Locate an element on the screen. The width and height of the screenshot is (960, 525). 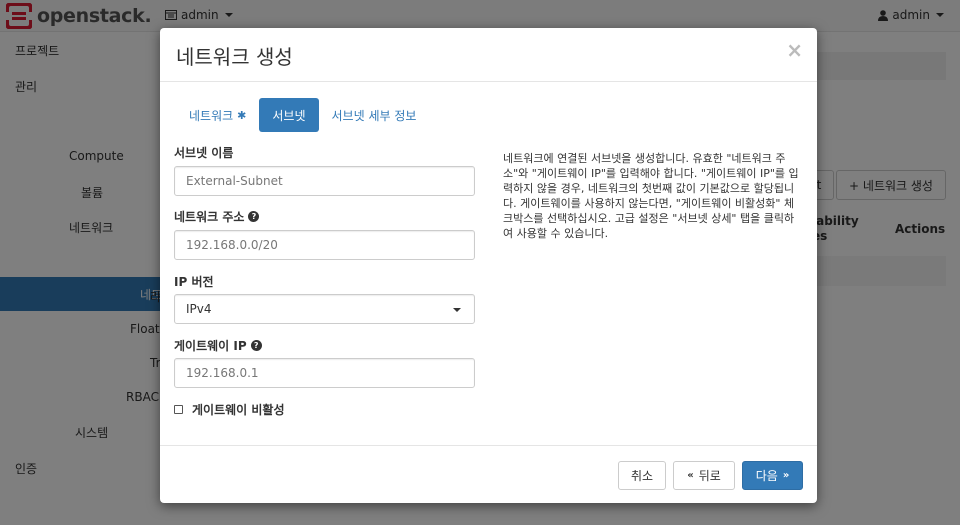
network-address-label-text: 네트워크 주소 is located at coordinates (209, 217).